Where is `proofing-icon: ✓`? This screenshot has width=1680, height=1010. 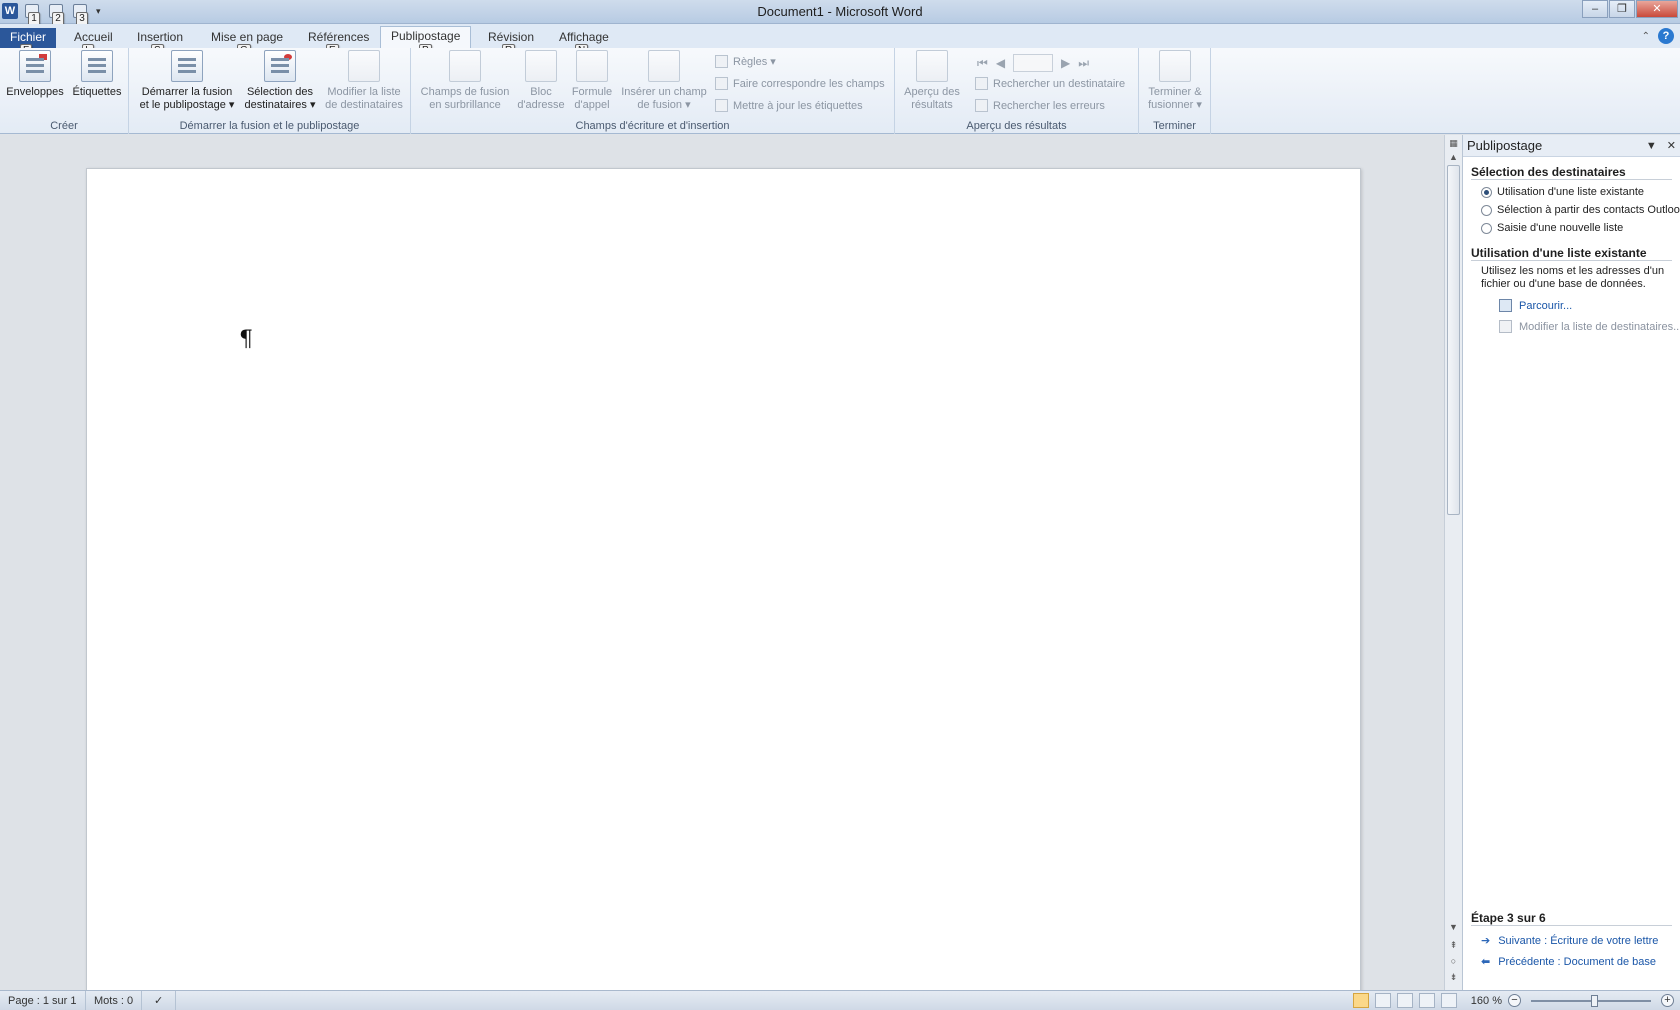
proofing-icon: ✓ is located at coordinates (161, 1000).